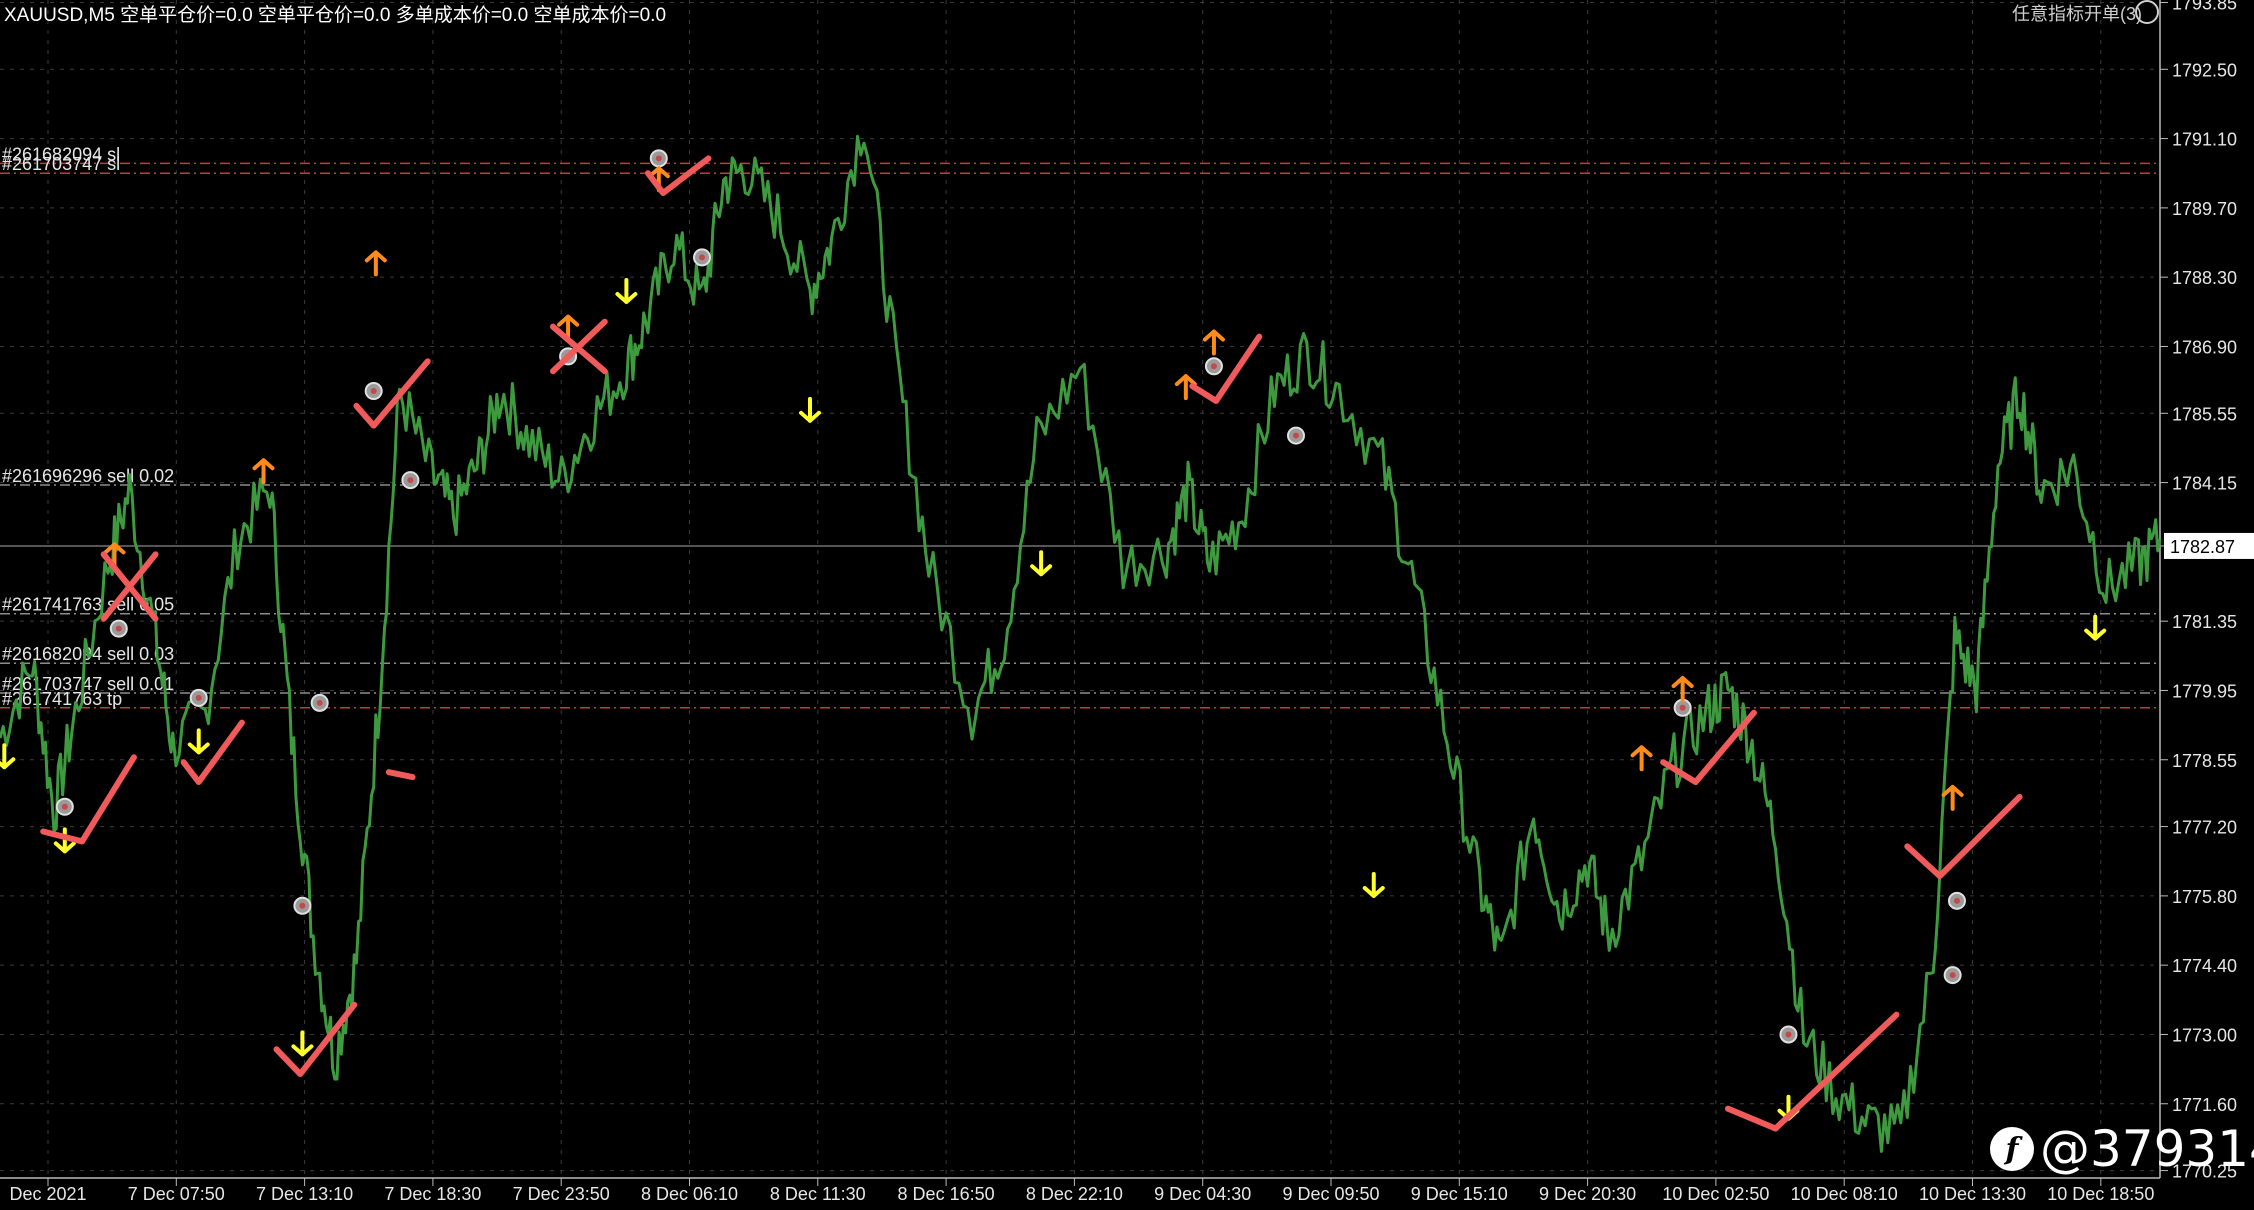 This screenshot has height=1210, width=2254. What do you see at coordinates (2012, 1149) in the screenshot?
I see `watermark-logo-icon: f` at bounding box center [2012, 1149].